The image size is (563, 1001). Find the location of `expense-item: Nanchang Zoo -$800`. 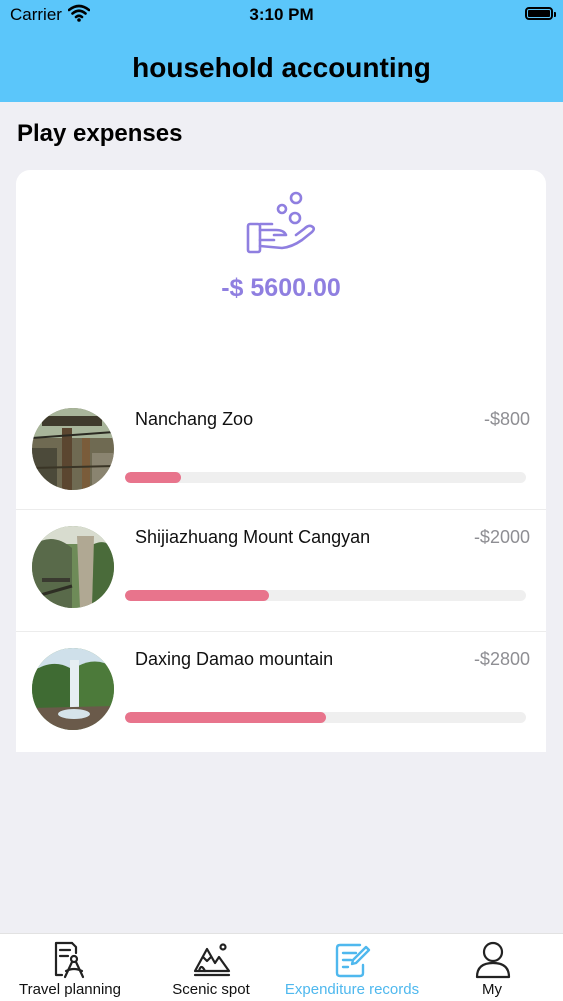

expense-item: Nanchang Zoo -$800 is located at coordinates (281, 453).